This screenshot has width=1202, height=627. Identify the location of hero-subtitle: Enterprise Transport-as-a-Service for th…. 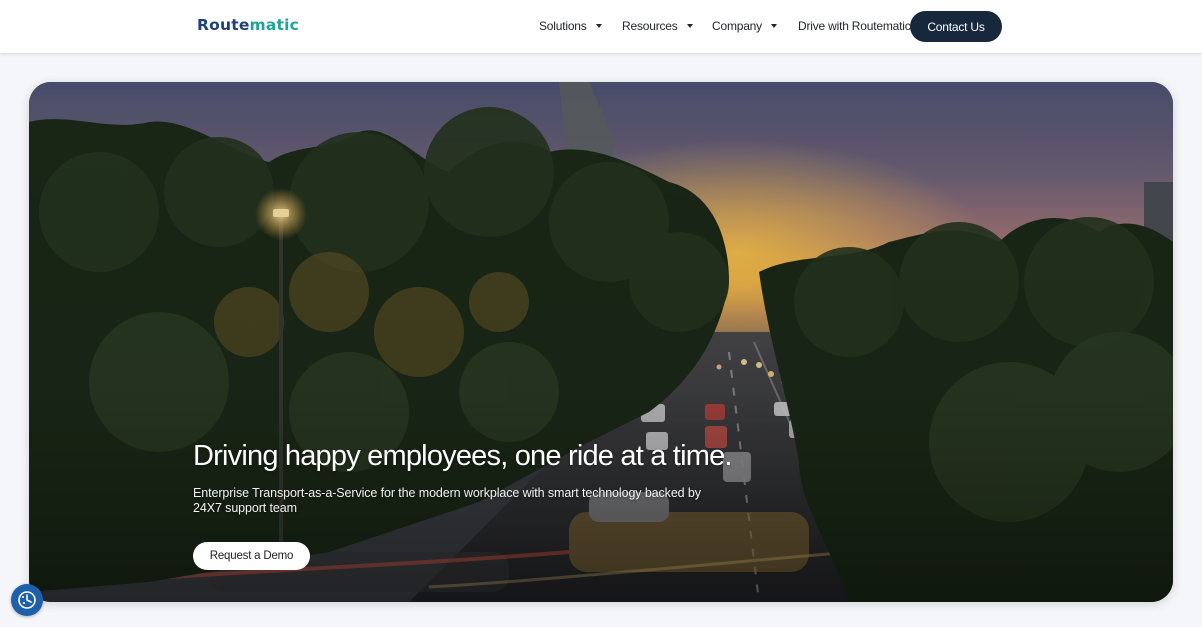
(447, 500).